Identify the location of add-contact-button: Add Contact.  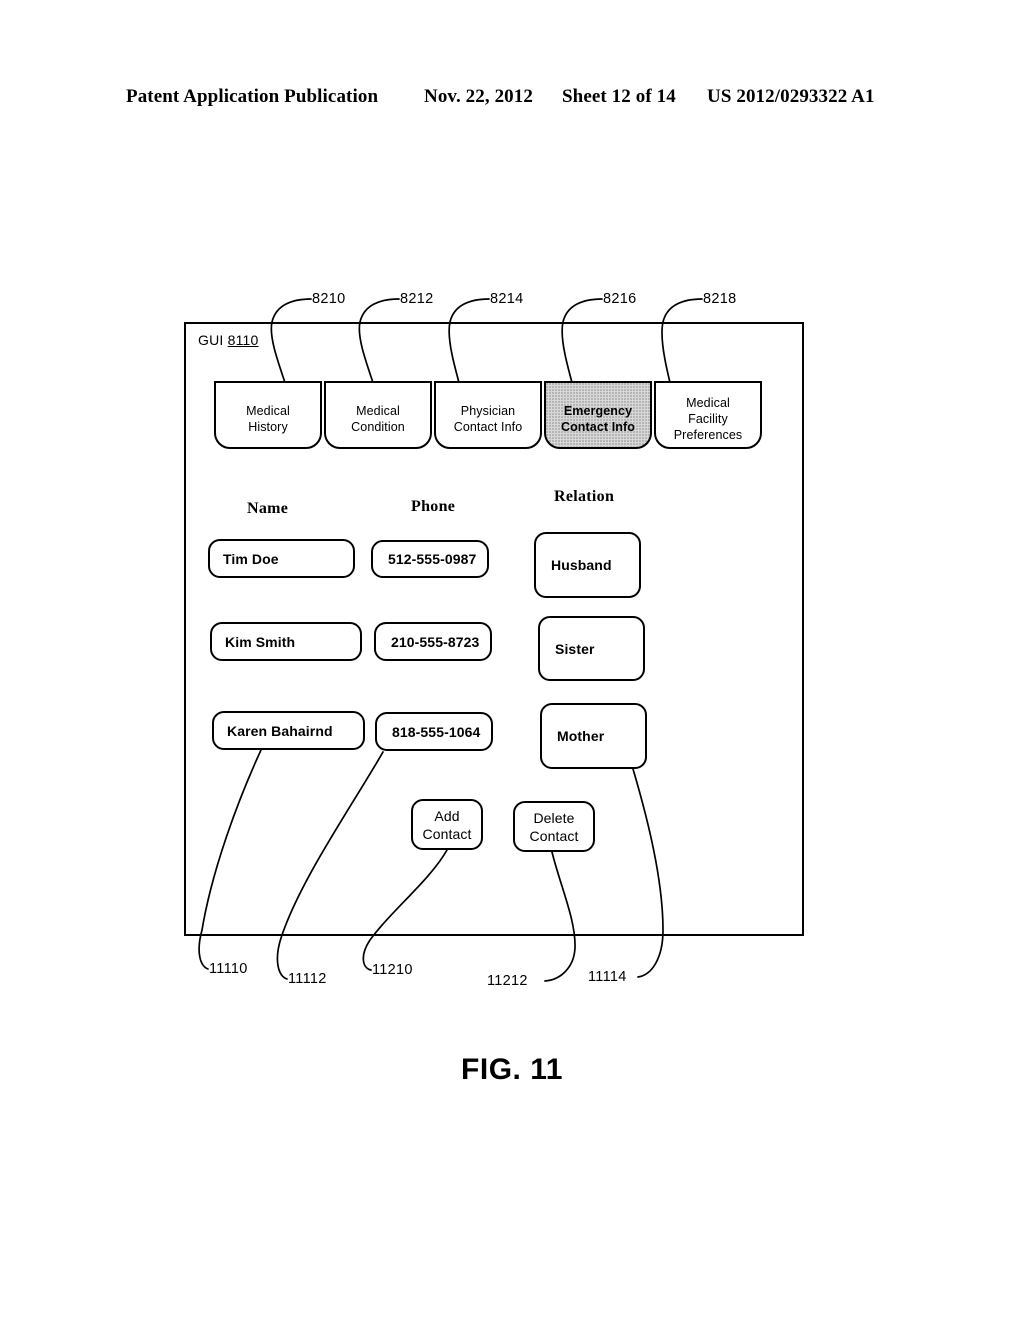
(447, 824).